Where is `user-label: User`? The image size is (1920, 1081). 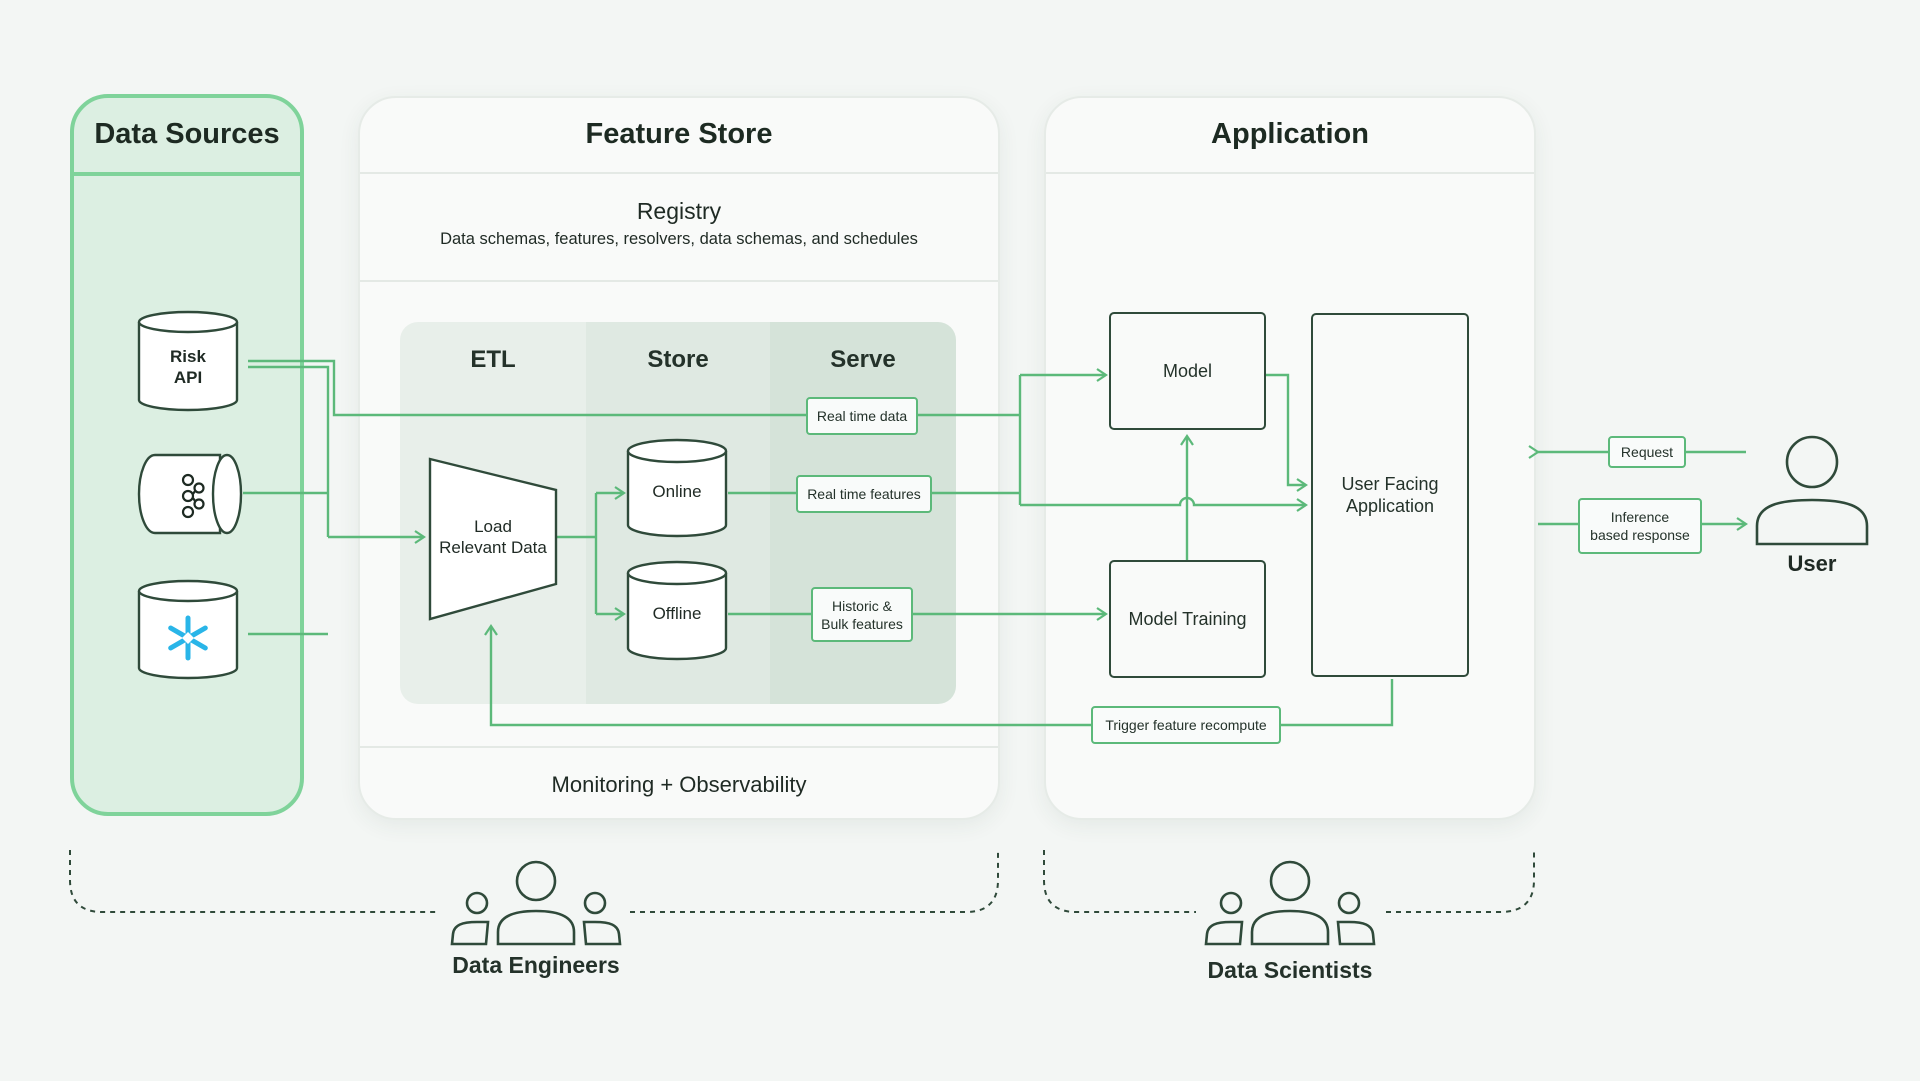
user-label: User is located at coordinates (1812, 563).